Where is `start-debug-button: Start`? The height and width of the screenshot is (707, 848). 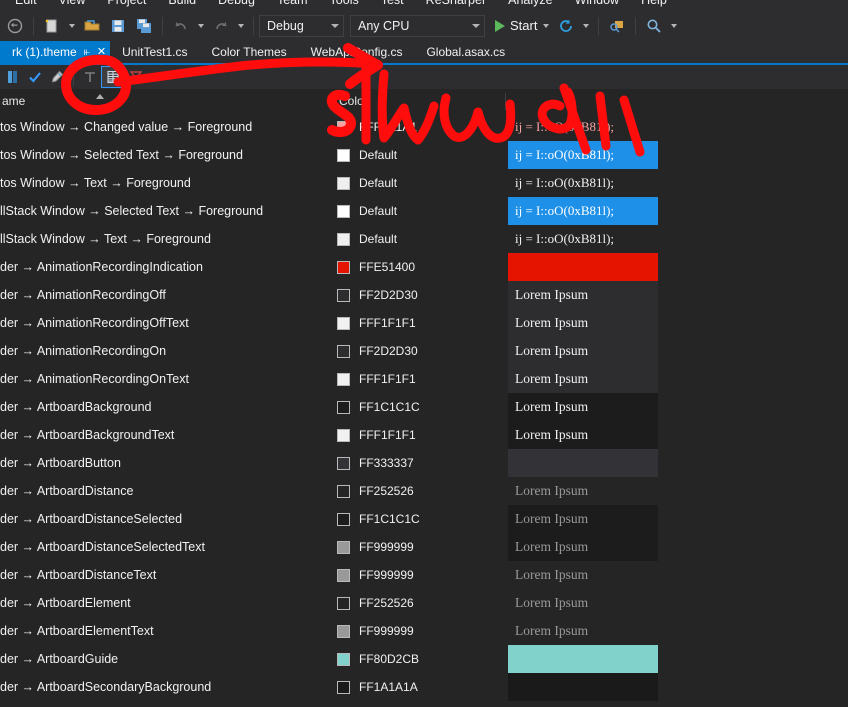
start-debug-button: Start is located at coordinates (515, 25).